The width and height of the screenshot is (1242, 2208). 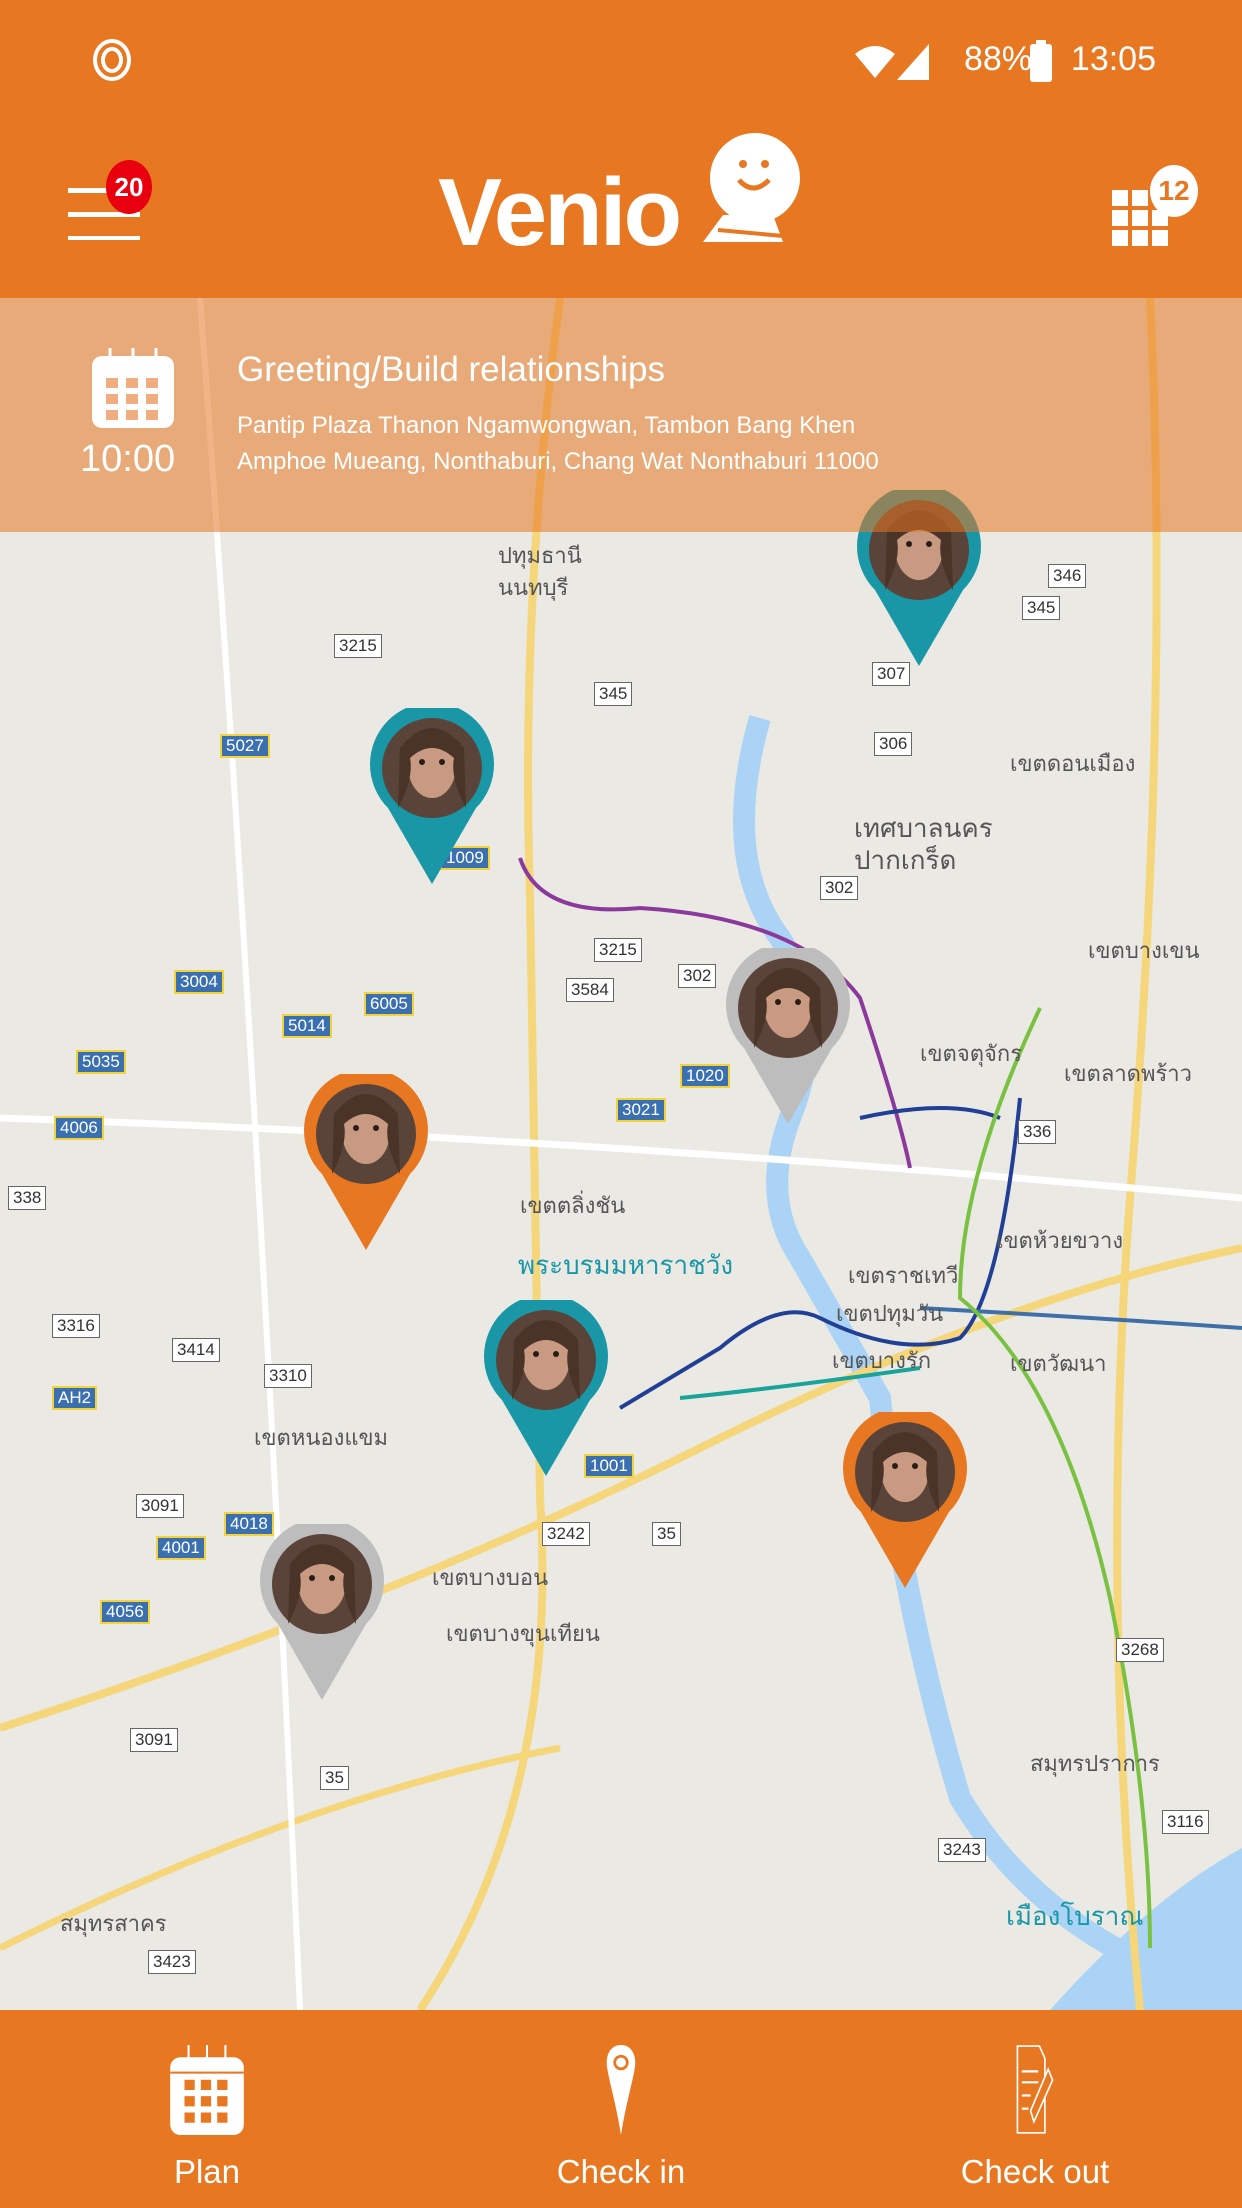 I want to click on road-shield: 3584, so click(x=590, y=990).